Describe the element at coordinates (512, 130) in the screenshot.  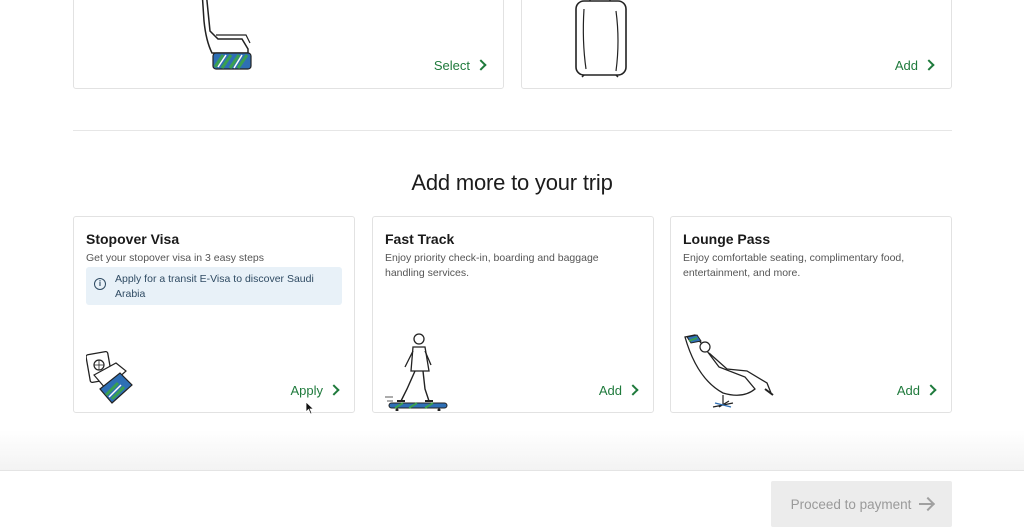
I see `section-divider` at that location.